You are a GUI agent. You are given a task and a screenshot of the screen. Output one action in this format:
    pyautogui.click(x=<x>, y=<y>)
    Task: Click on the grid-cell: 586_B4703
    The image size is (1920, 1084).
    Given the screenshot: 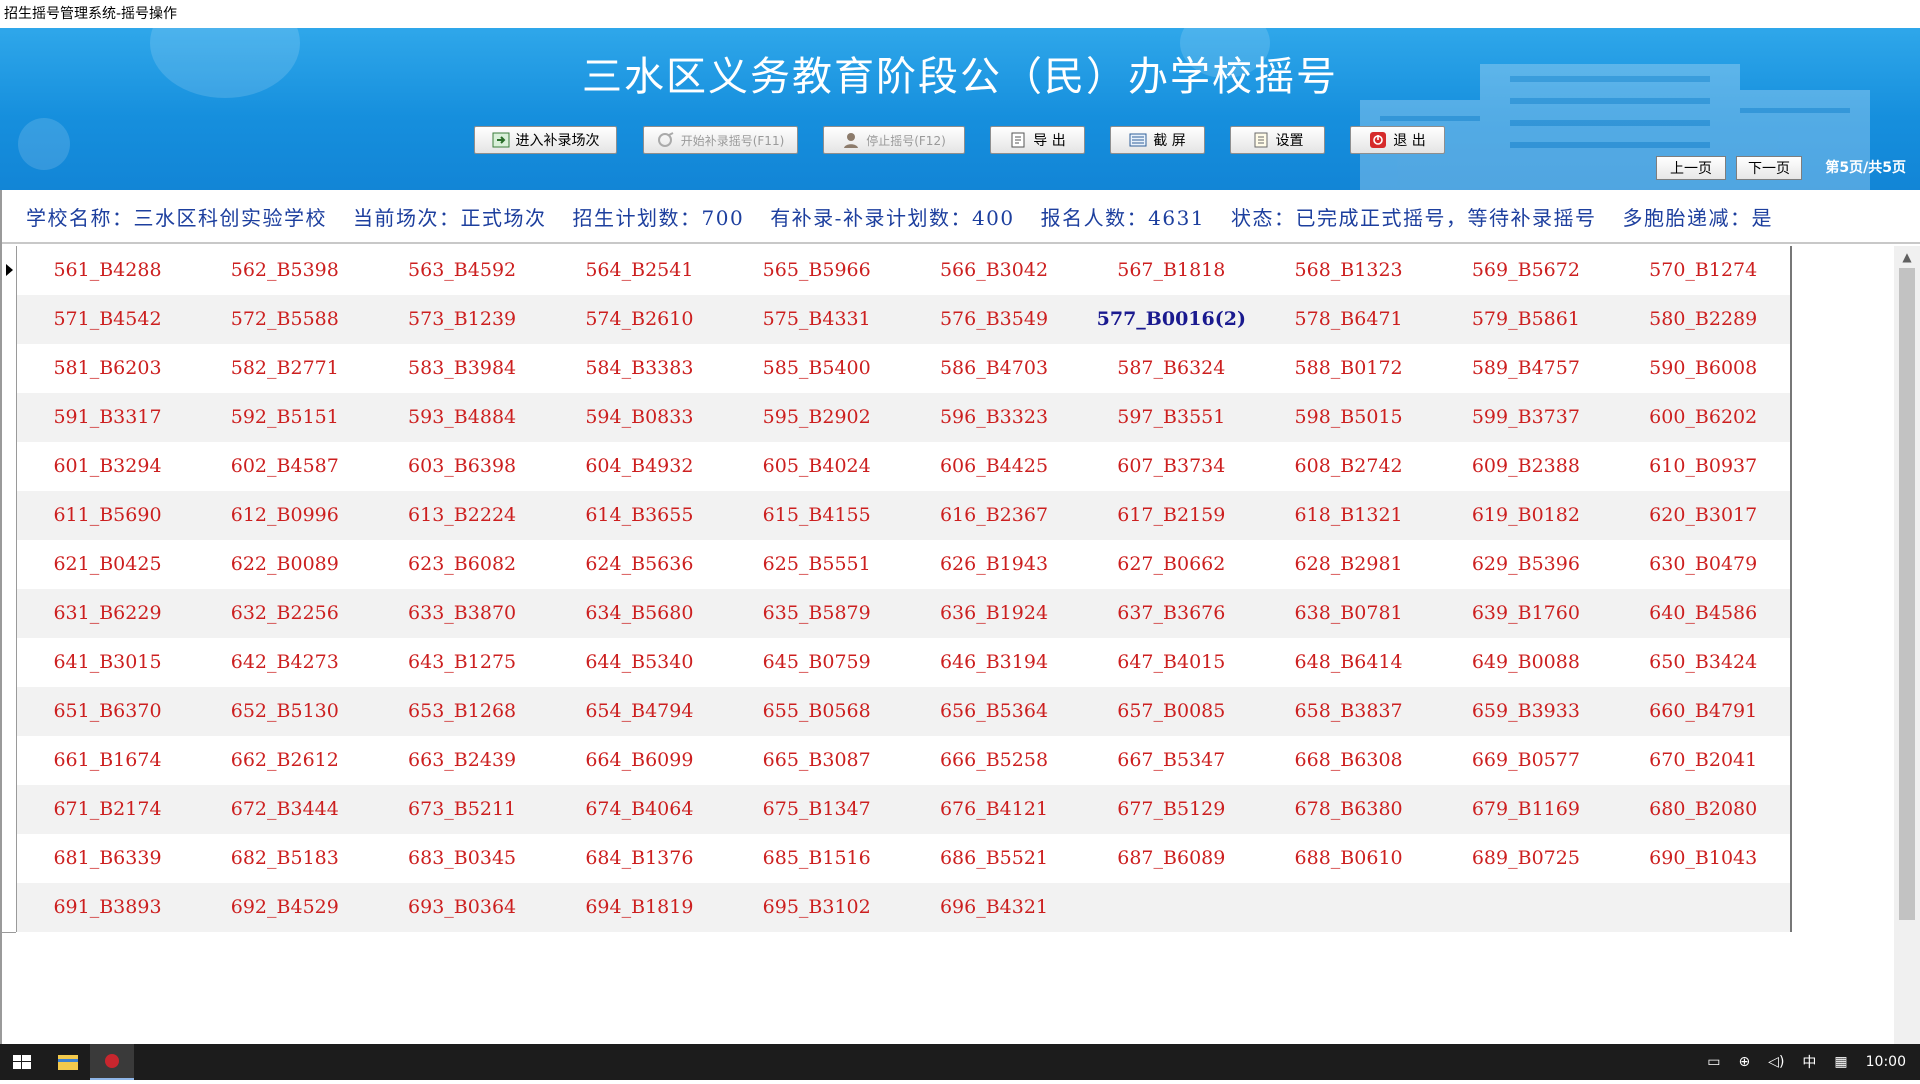 What is the action you would take?
    pyautogui.click(x=994, y=368)
    